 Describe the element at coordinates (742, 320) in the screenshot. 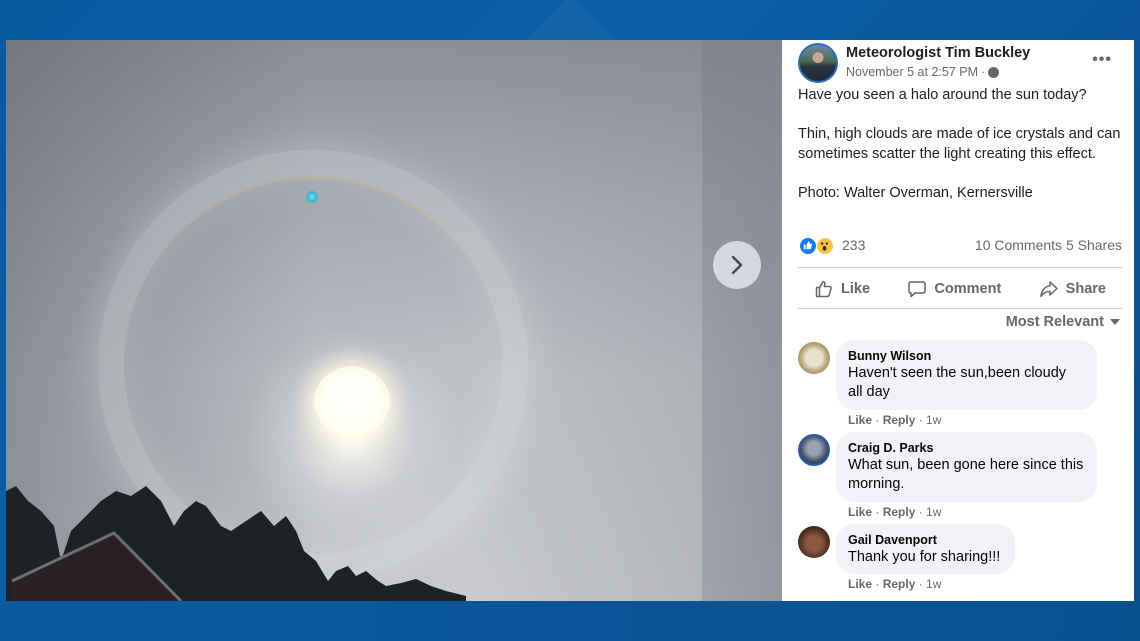

I see `photo-edge-shade` at that location.